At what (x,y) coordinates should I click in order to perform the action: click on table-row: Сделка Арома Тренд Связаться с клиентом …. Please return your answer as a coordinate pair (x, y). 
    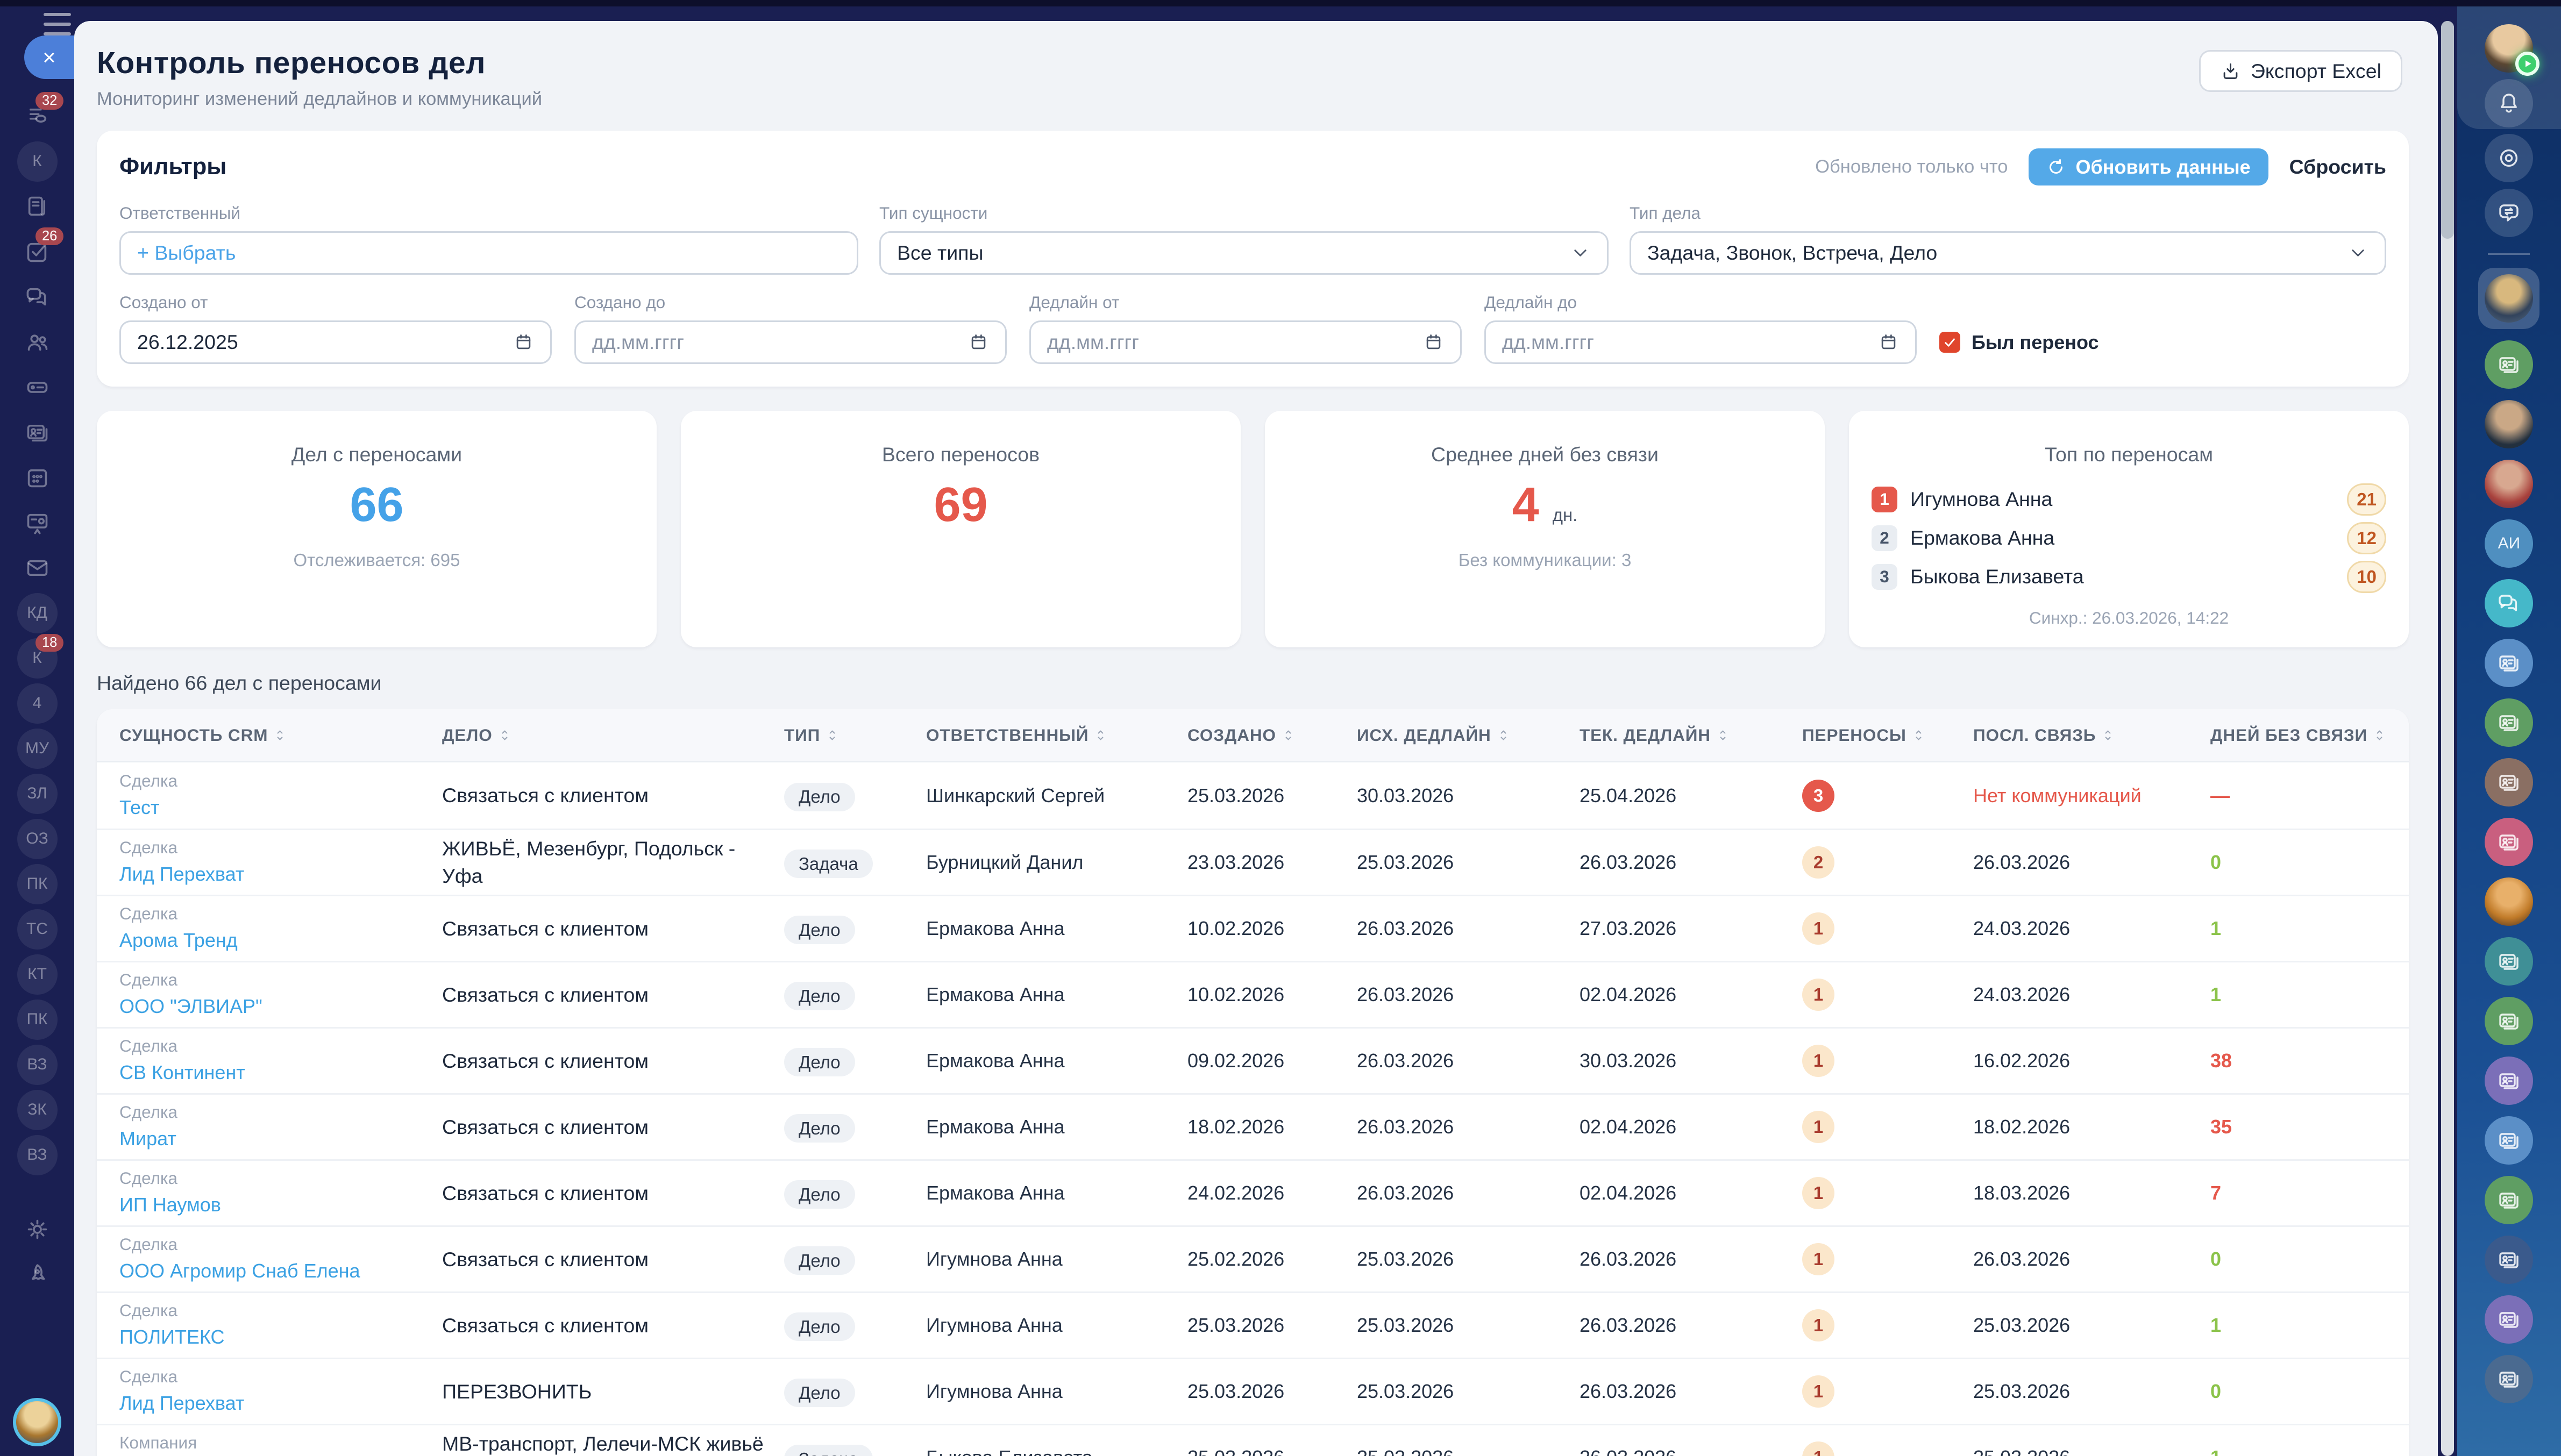
    Looking at the image, I should click on (1253, 928).